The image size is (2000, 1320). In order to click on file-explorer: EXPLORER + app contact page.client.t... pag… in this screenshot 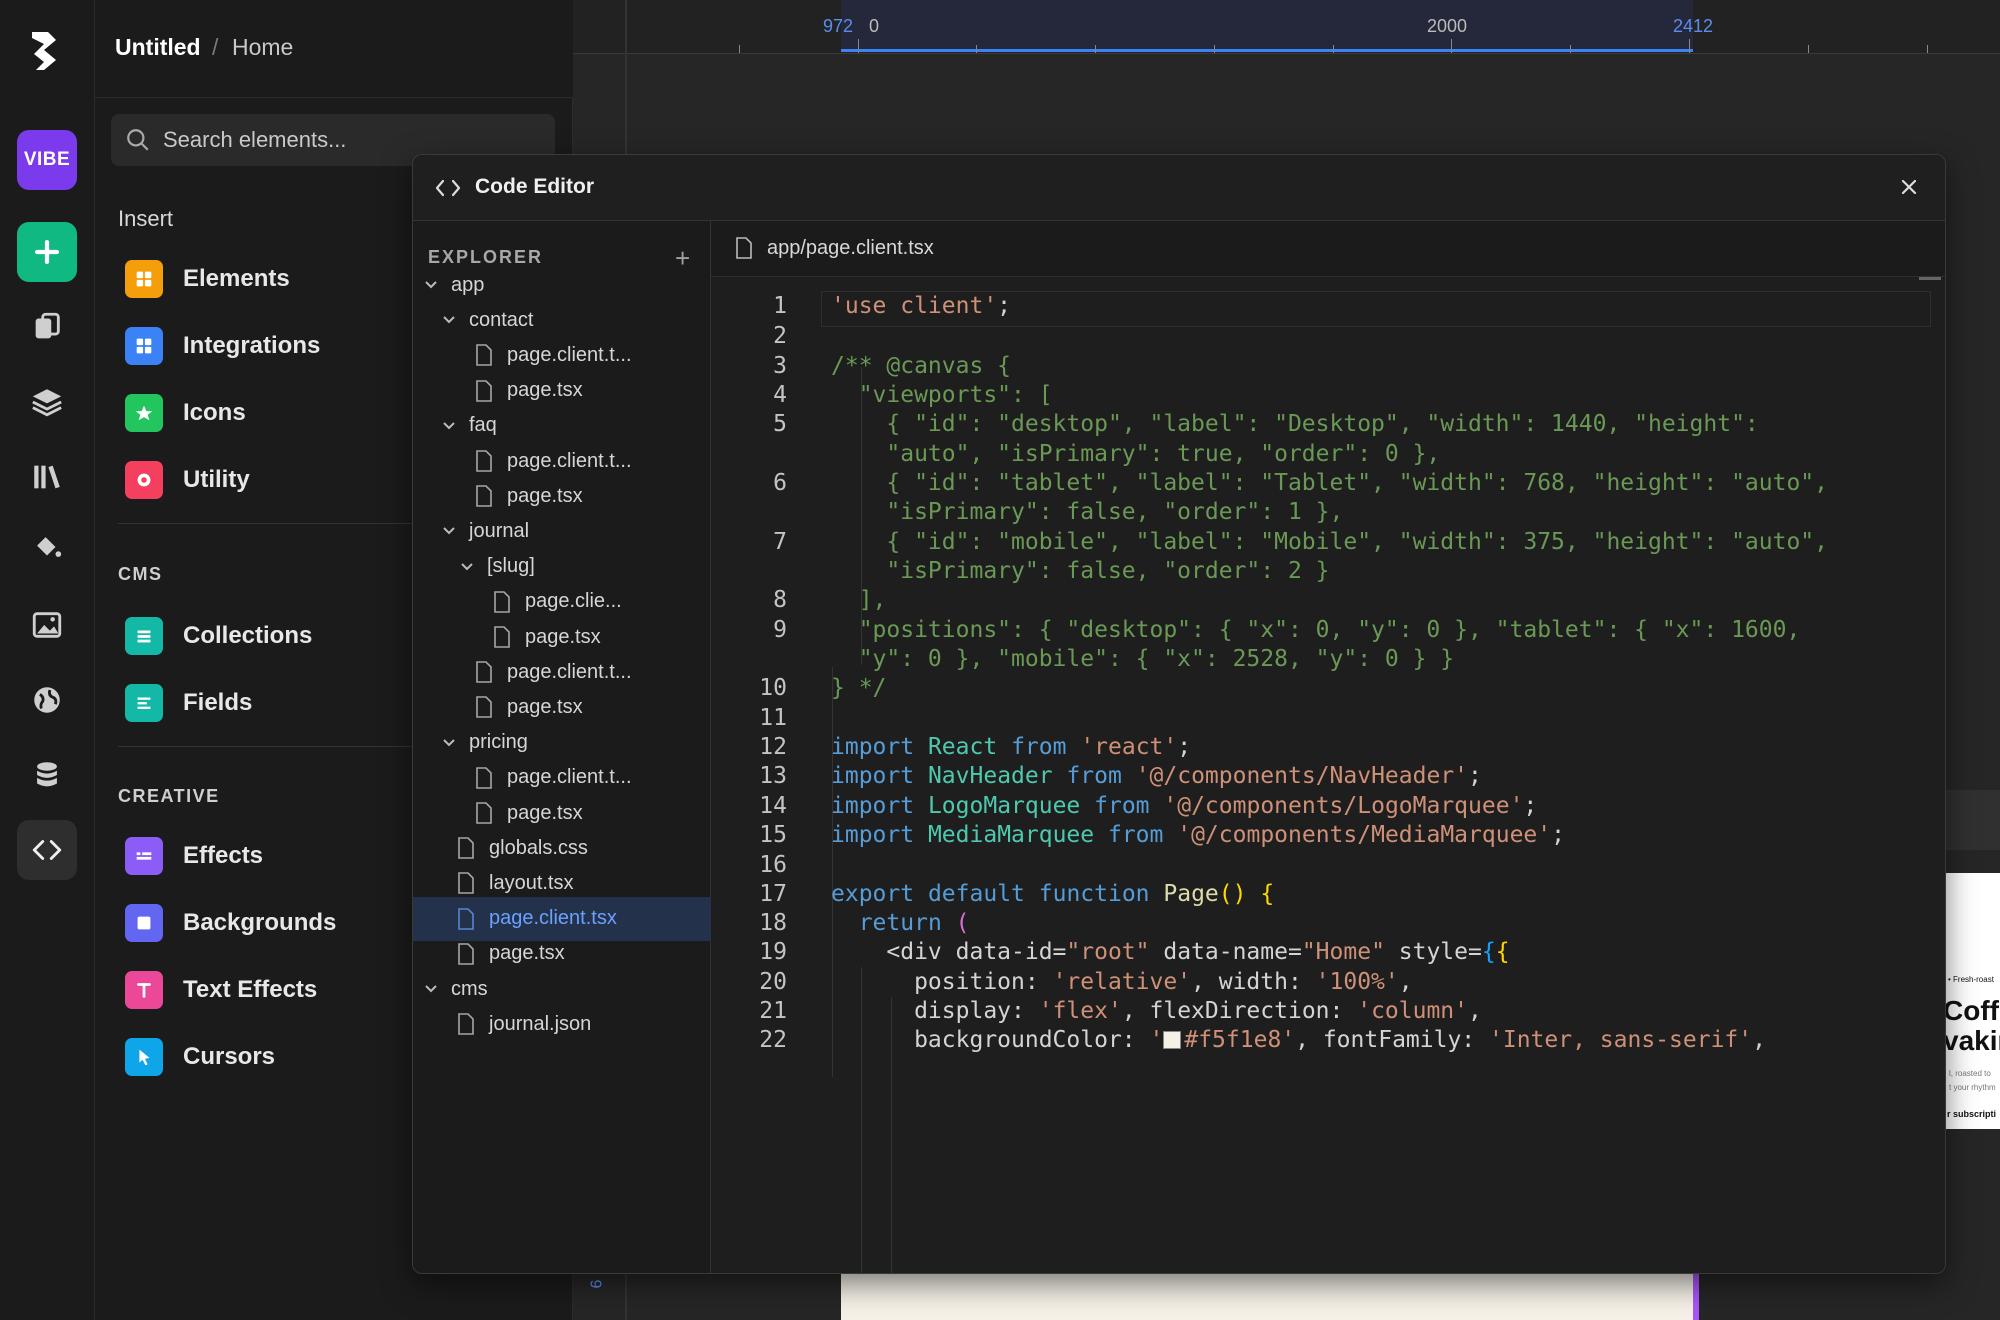, I will do `click(562, 747)`.